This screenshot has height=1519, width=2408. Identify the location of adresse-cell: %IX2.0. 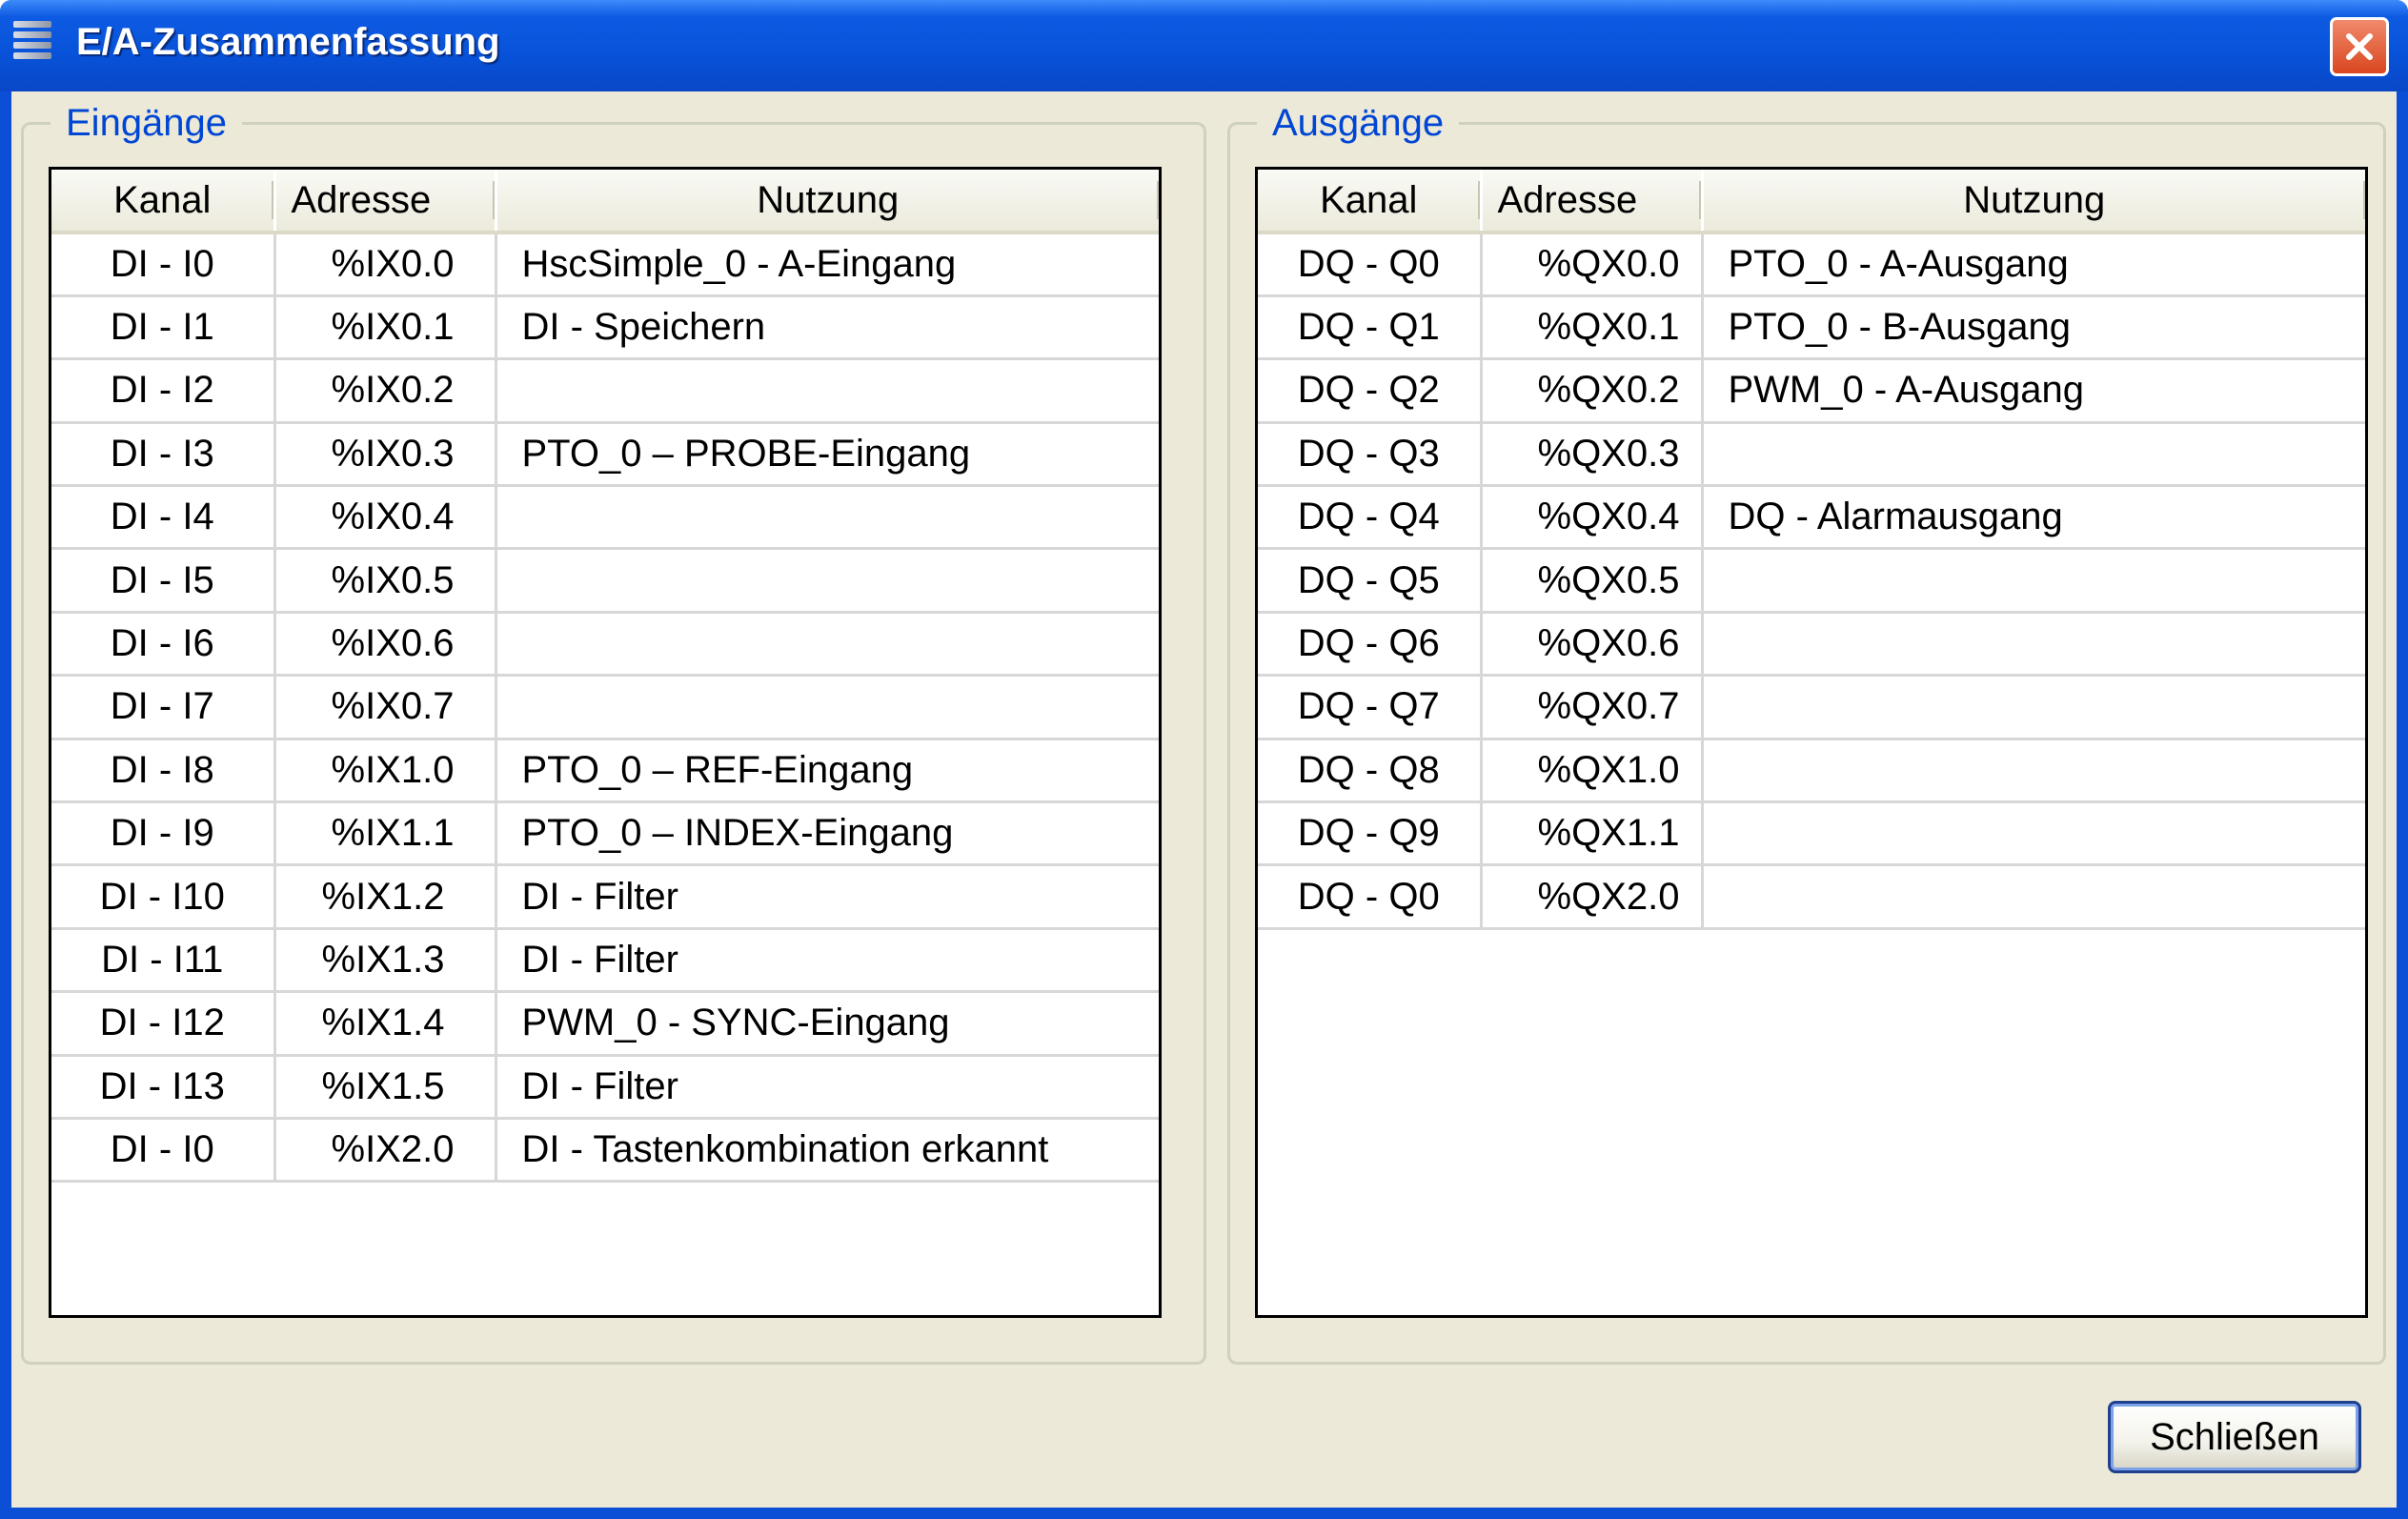
(385, 1151).